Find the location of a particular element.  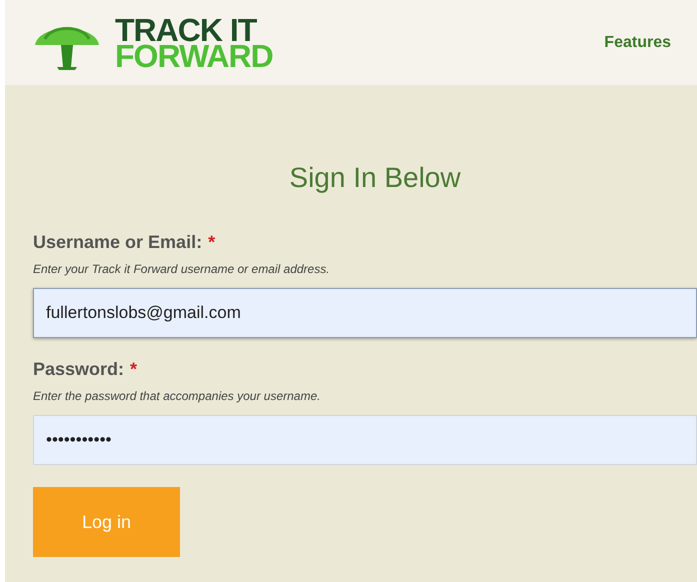

field-hint: Enter your Track it Forward username or email address. is located at coordinates (182, 269).